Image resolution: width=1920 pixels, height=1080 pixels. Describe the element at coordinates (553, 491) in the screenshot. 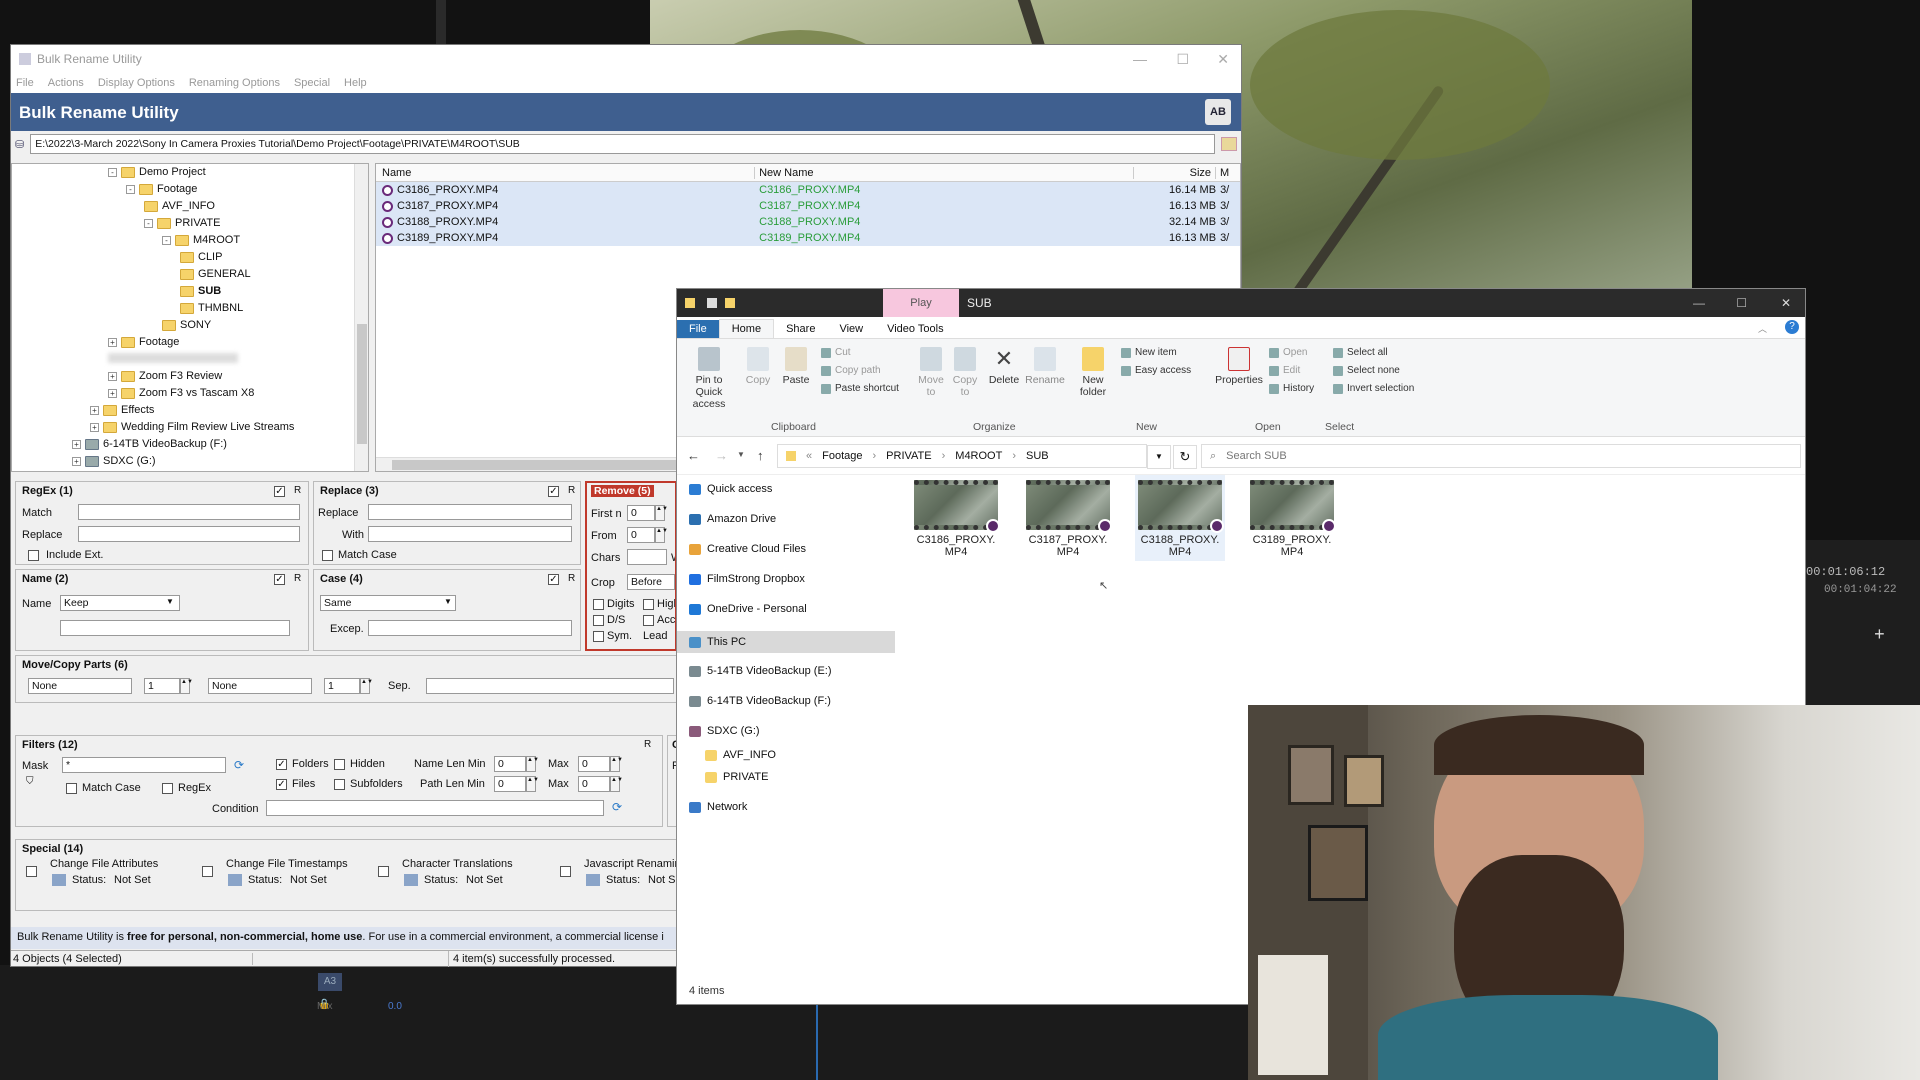

I see `replace-enable-checkbox: ✓` at that location.